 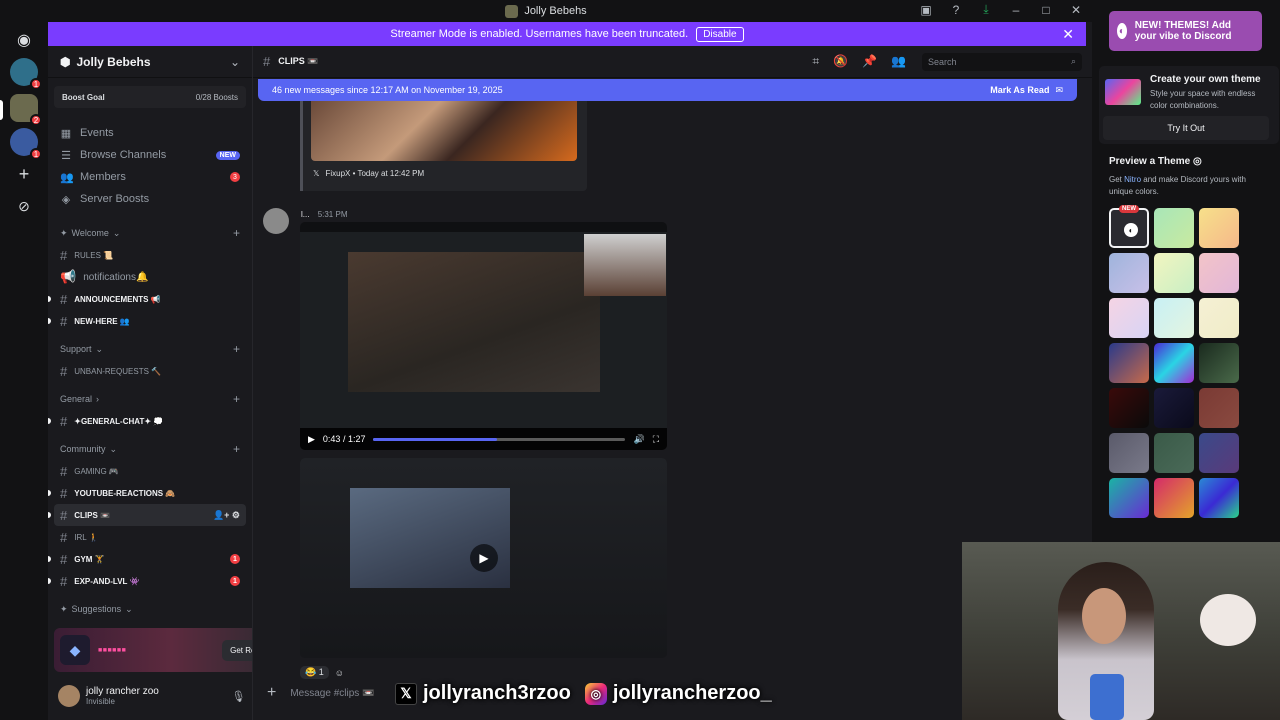 I want to click on channel-notifications: 📢 notifications🔔, so click(x=150, y=277).